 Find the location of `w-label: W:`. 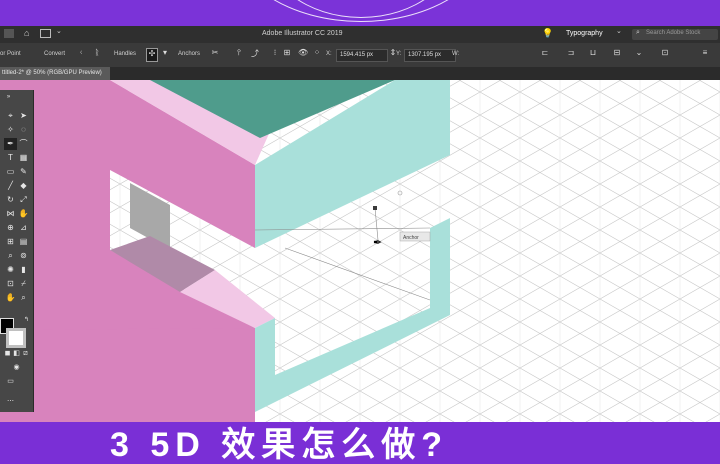

w-label: W: is located at coordinates (456, 54).